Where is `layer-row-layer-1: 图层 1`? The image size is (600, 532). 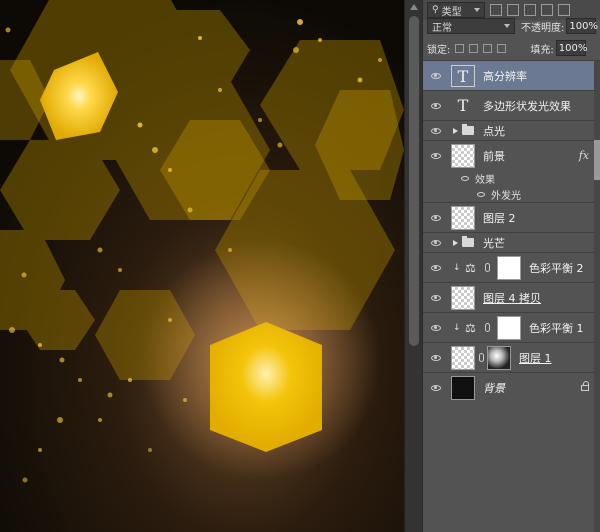
layer-row-layer-1: 图层 1 is located at coordinates (511, 357).